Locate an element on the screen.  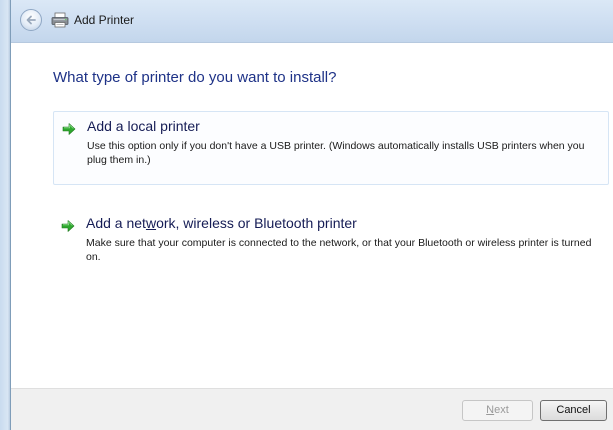
button-bar: Next Cancel is located at coordinates (312, 409).